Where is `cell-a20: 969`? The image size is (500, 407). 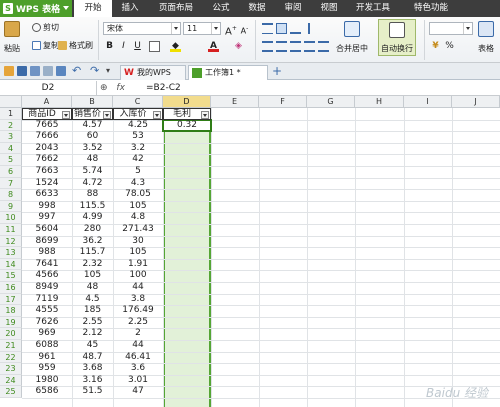 cell-a20: 969 is located at coordinates (47, 334).